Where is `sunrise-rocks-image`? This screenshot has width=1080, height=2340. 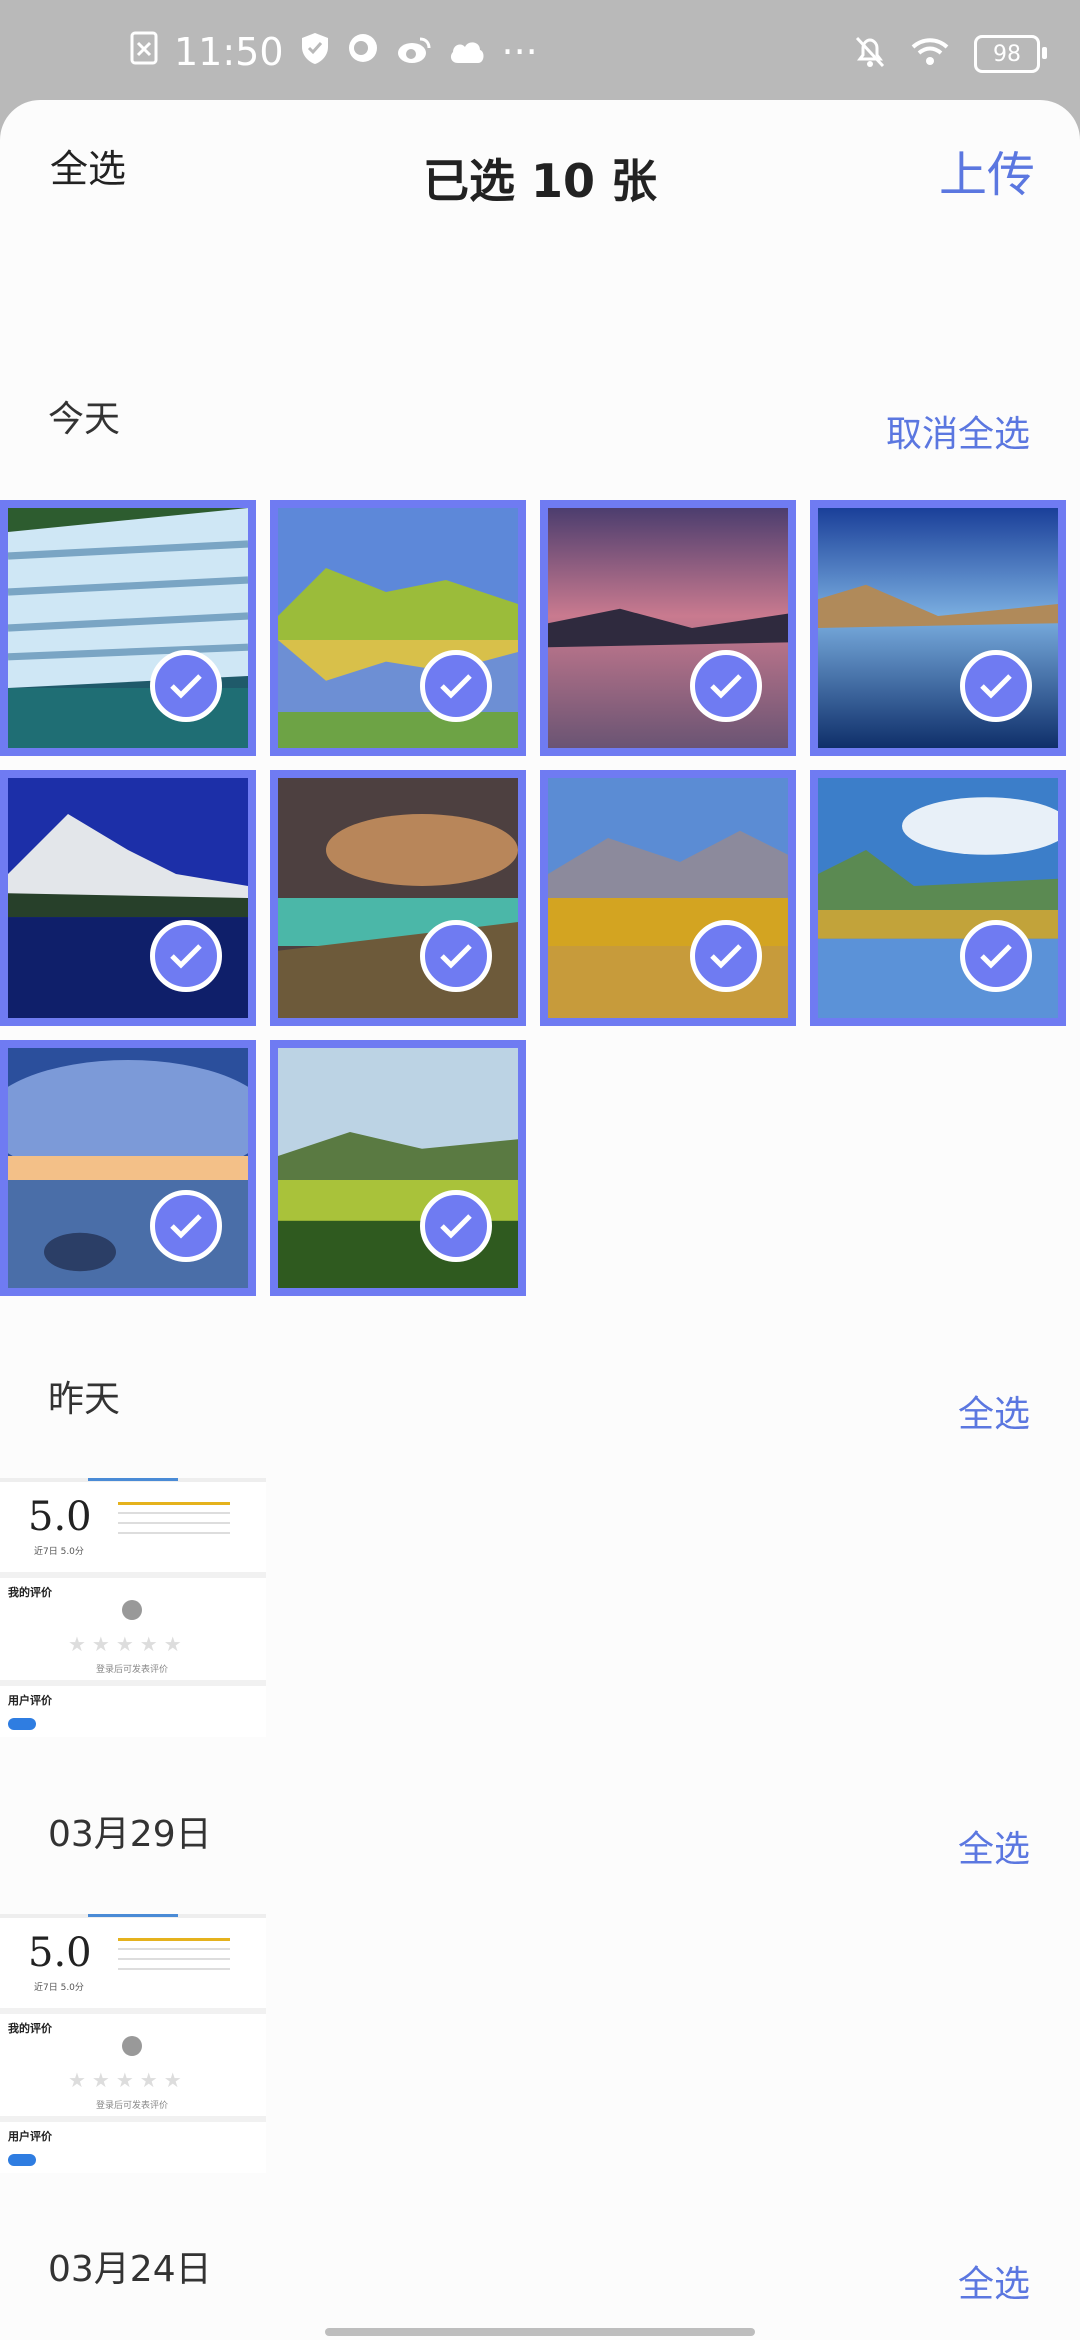
sunrise-rocks-image is located at coordinates (128, 1168).